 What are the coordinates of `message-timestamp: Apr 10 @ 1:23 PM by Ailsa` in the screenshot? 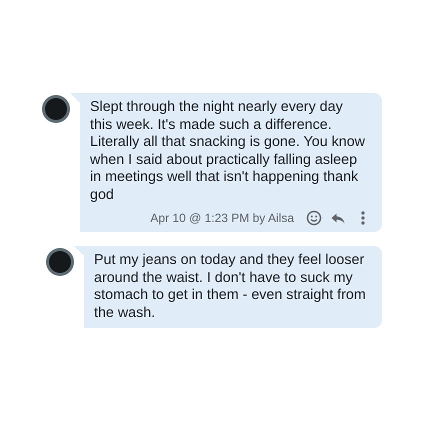 It's located at (222, 218).